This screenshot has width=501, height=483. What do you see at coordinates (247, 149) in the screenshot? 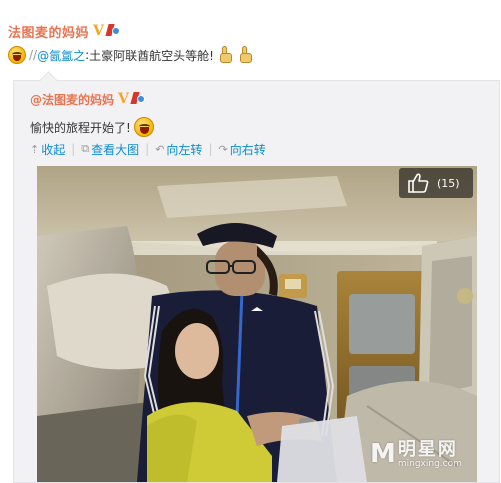
I see `rotate-right-label: 向右转` at bounding box center [247, 149].